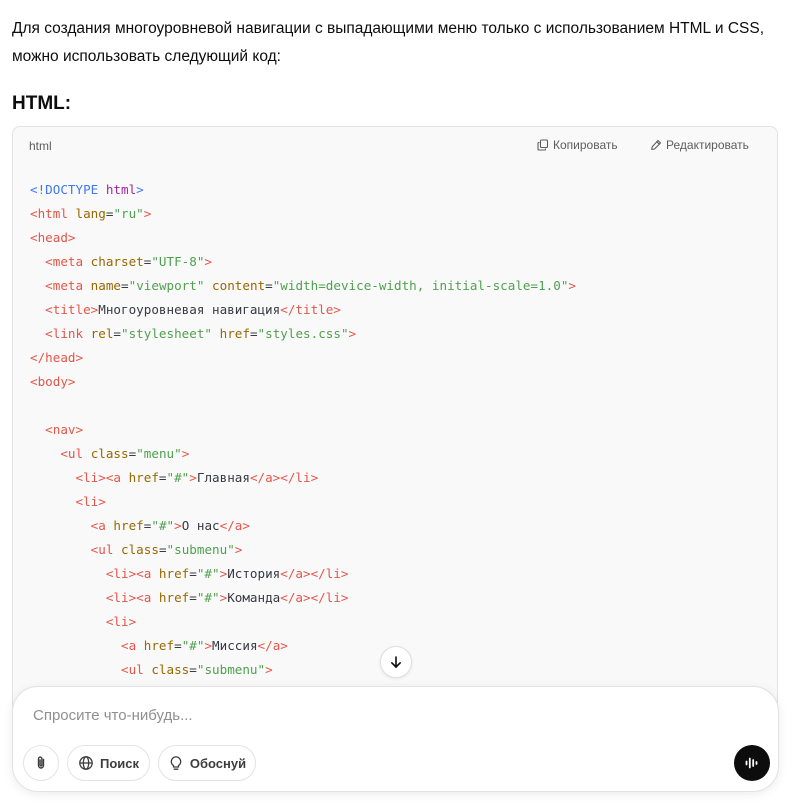  I want to click on code-line: <nav>, so click(398, 430).